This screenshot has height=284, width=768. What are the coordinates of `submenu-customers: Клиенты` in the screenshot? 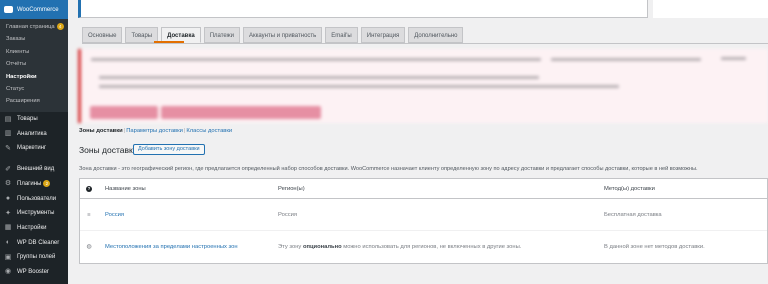 It's located at (34, 52).